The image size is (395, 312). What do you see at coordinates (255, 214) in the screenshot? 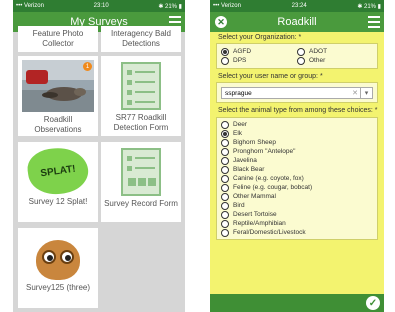
I see `option-label: Desert Tortoise` at bounding box center [255, 214].